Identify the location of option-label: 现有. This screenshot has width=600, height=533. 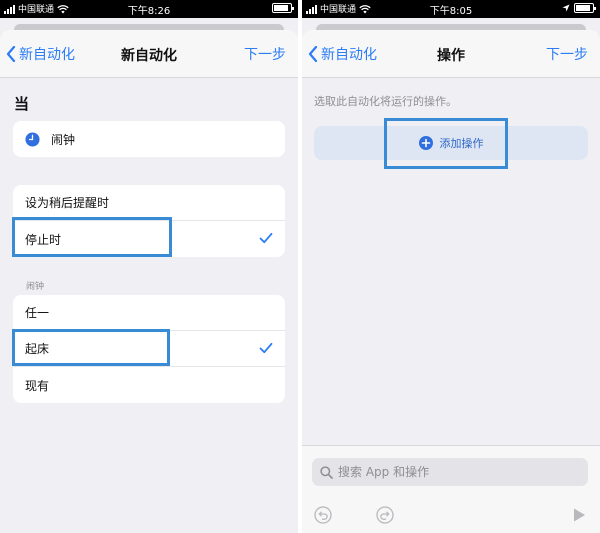
(37, 385).